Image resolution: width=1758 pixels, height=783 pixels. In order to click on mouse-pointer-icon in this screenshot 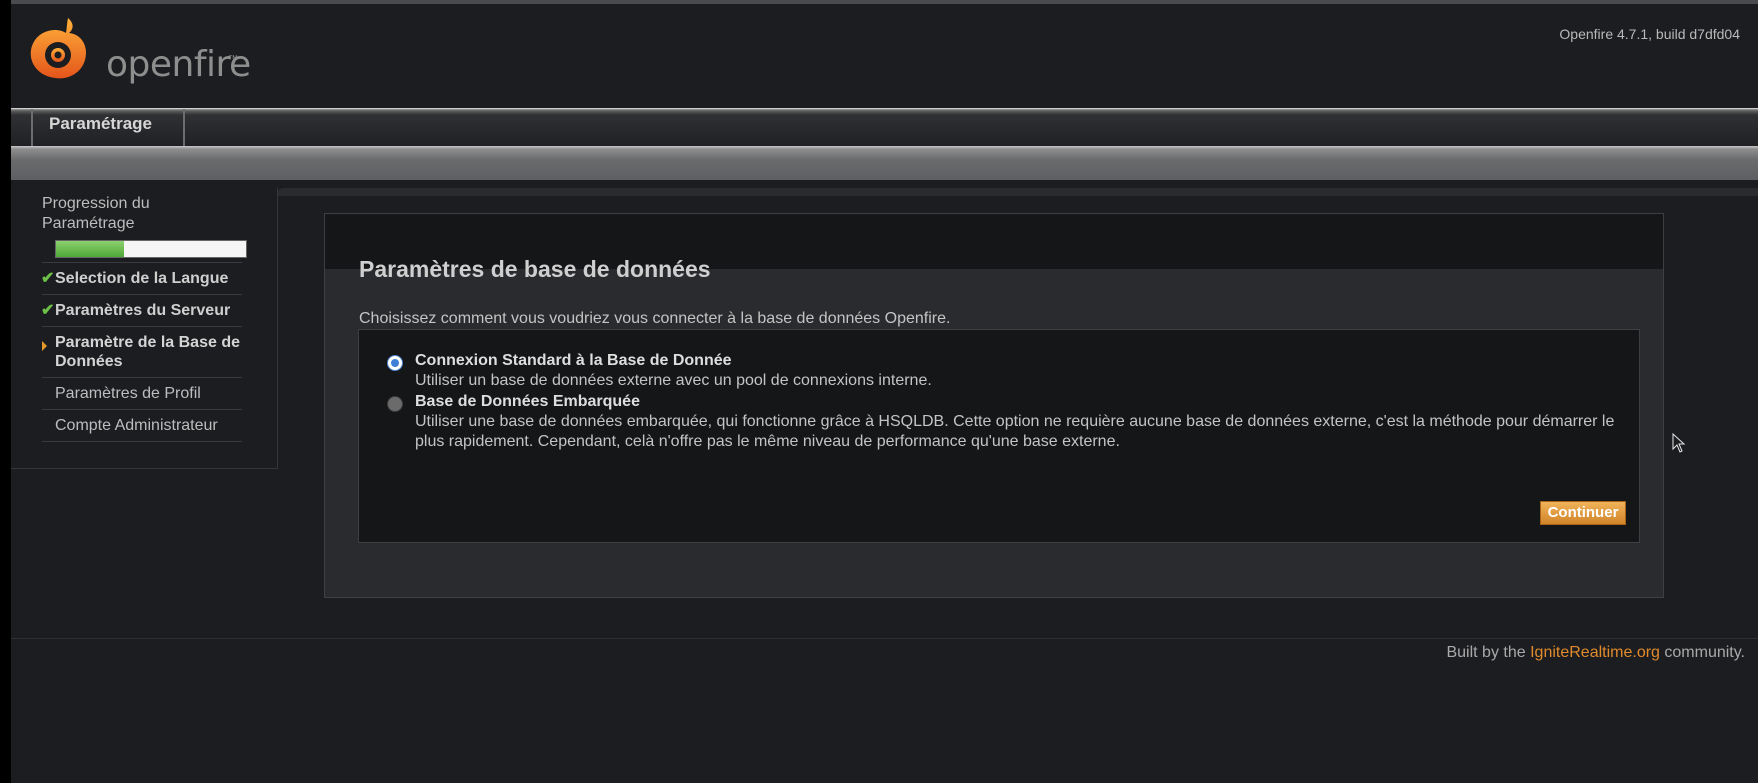, I will do `click(1679, 443)`.